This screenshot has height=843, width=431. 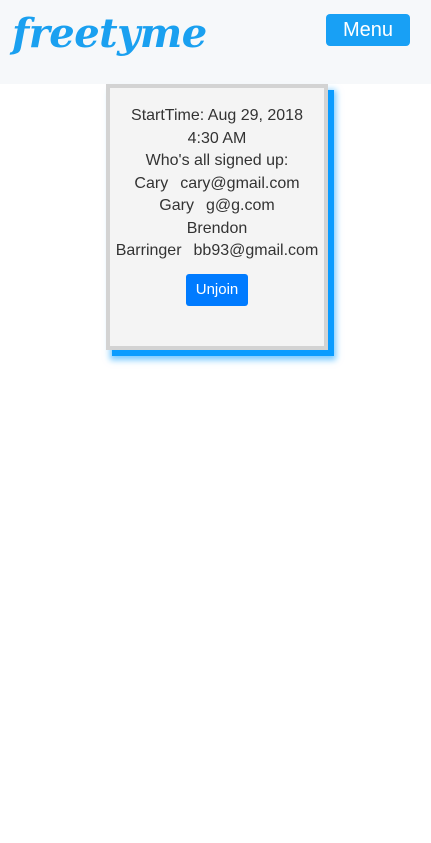 What do you see at coordinates (240, 205) in the screenshot?
I see `participant-email: g@g.com` at bounding box center [240, 205].